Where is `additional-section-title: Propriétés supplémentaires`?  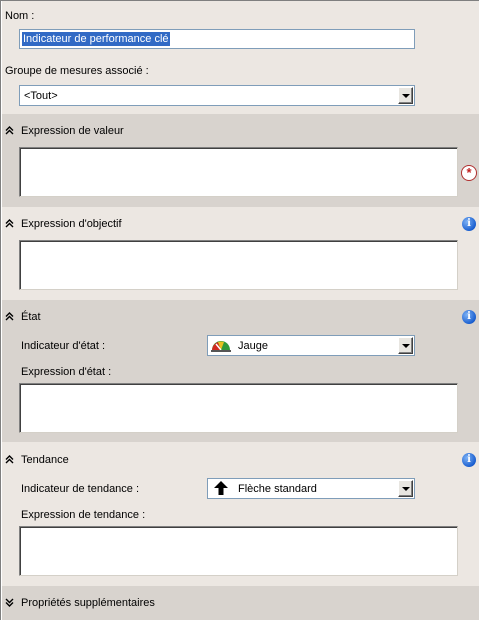
additional-section-title: Propriétés supplémentaires is located at coordinates (88, 603).